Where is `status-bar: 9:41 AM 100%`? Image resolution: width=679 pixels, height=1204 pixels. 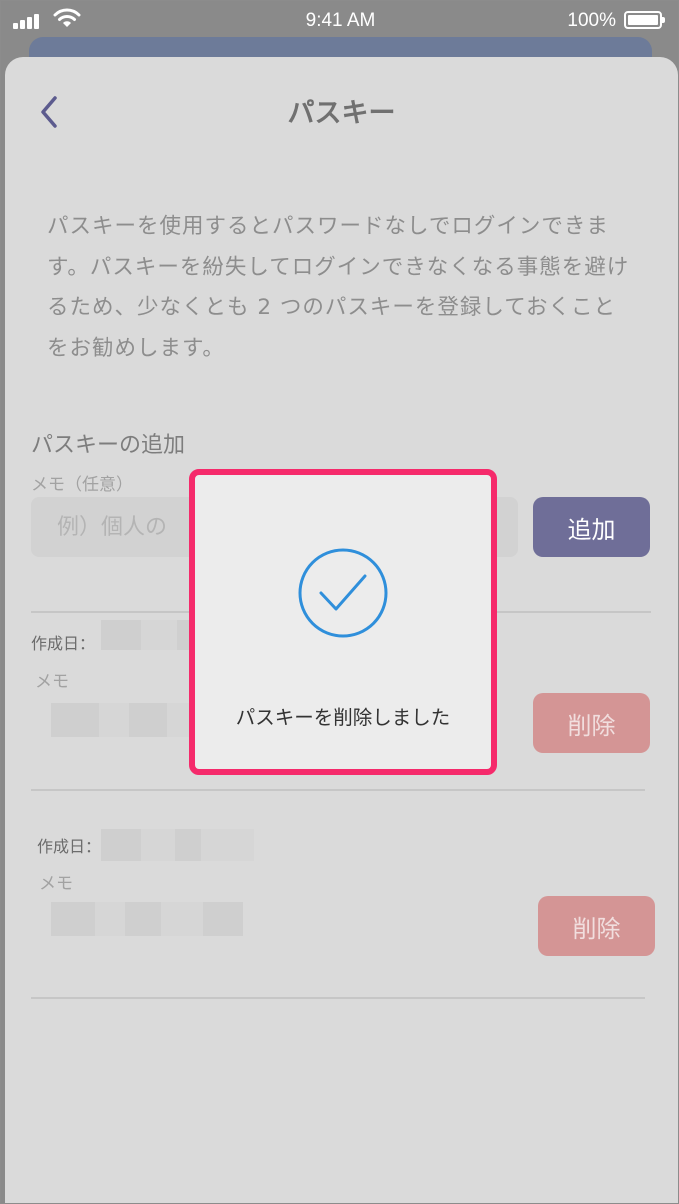 status-bar: 9:41 AM 100% is located at coordinates (339, 21).